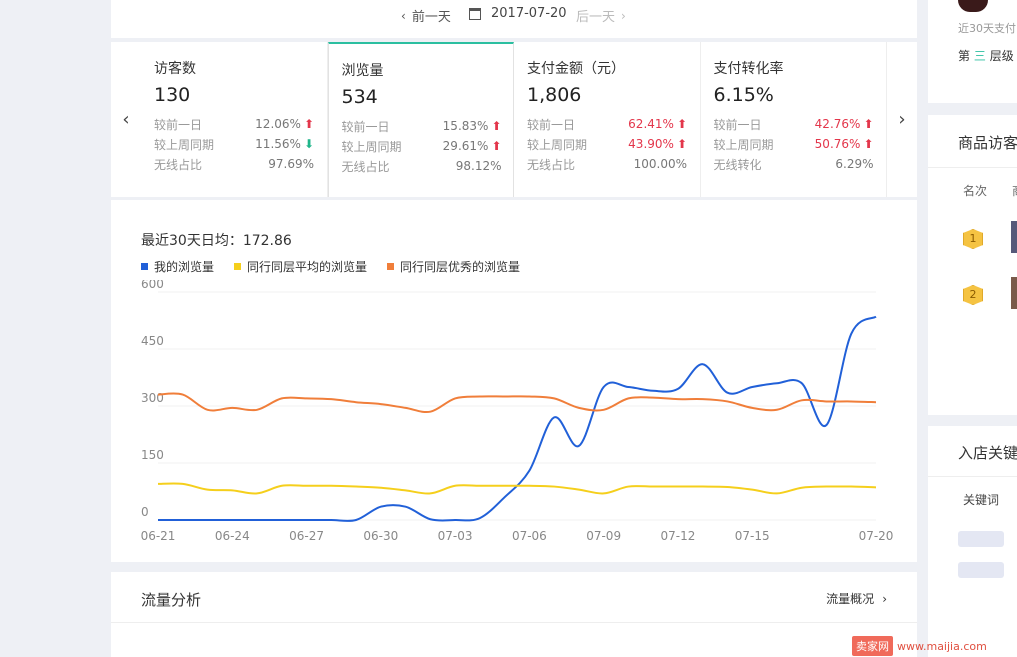 The image size is (1017, 657). I want to click on legend-swatch, so click(238, 266).